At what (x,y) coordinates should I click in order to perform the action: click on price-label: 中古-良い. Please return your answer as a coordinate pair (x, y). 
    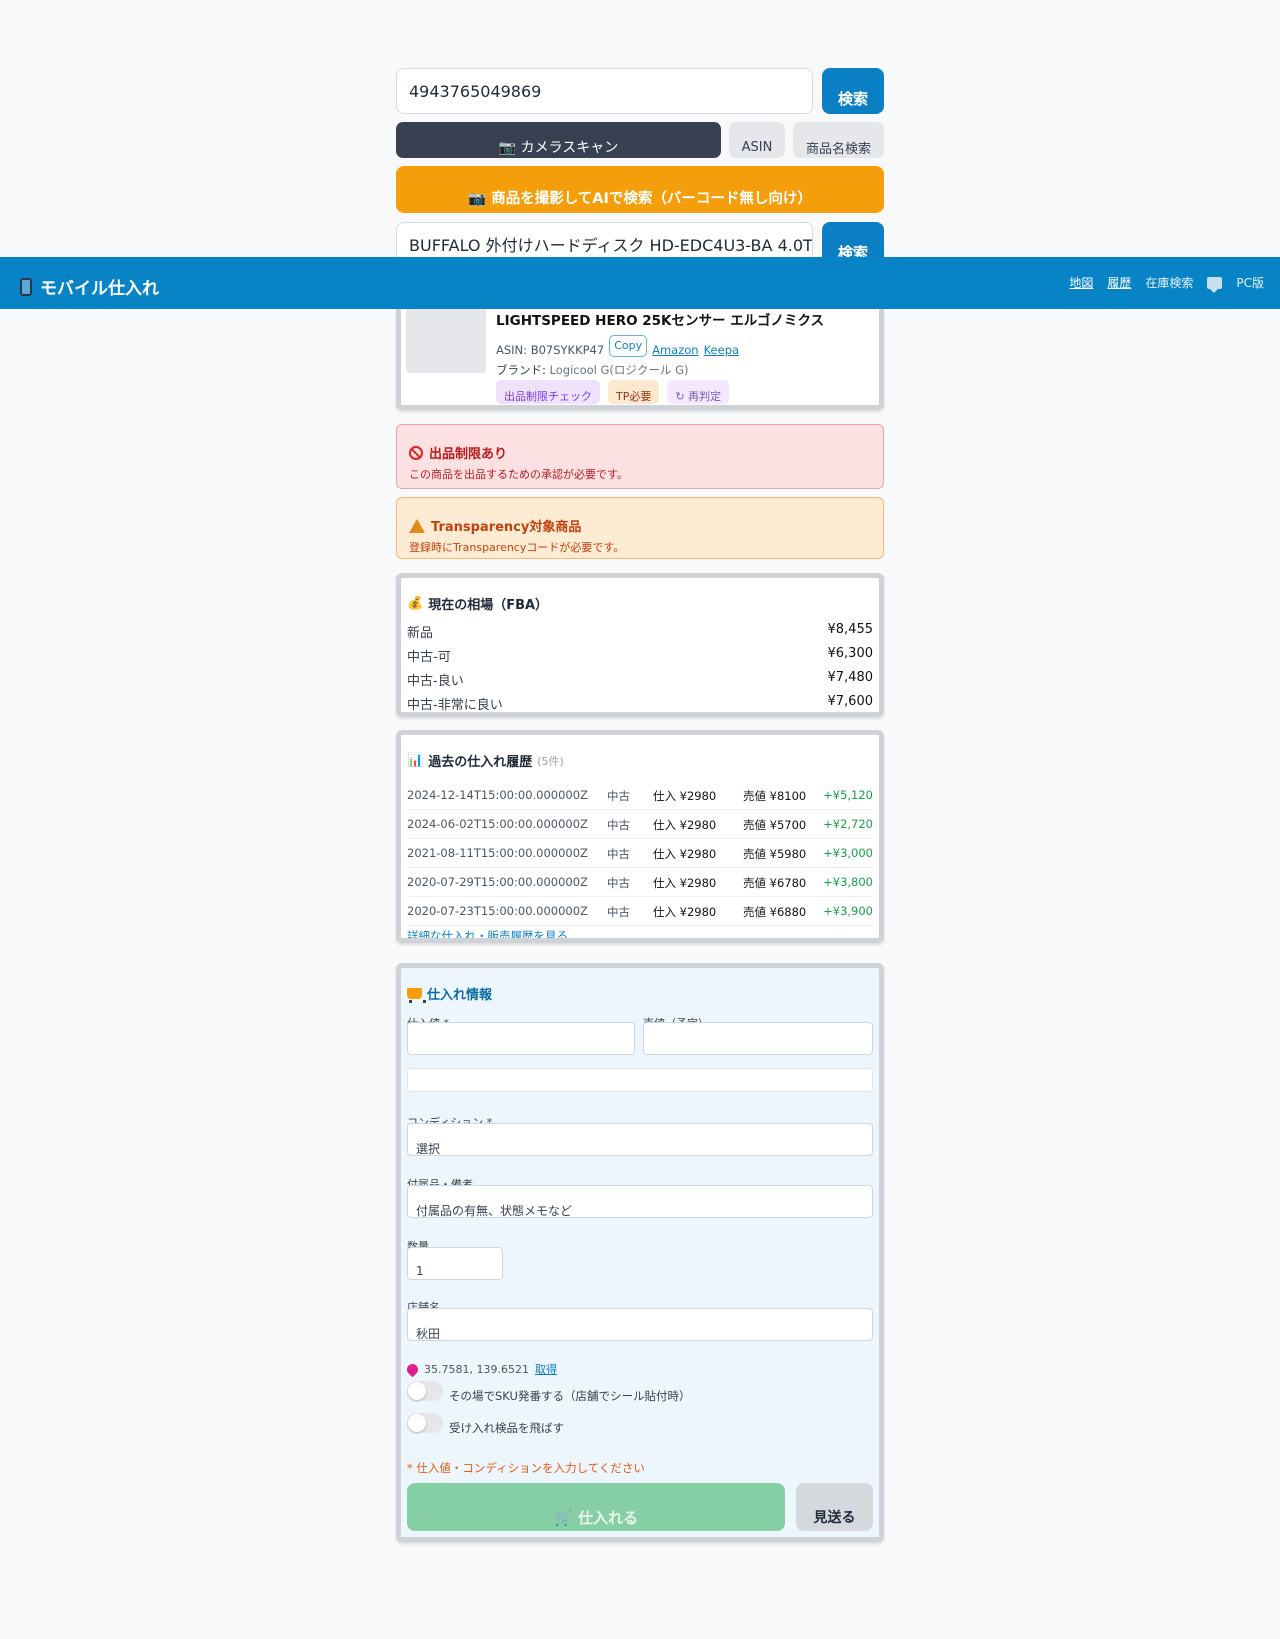
    Looking at the image, I should click on (435, 681).